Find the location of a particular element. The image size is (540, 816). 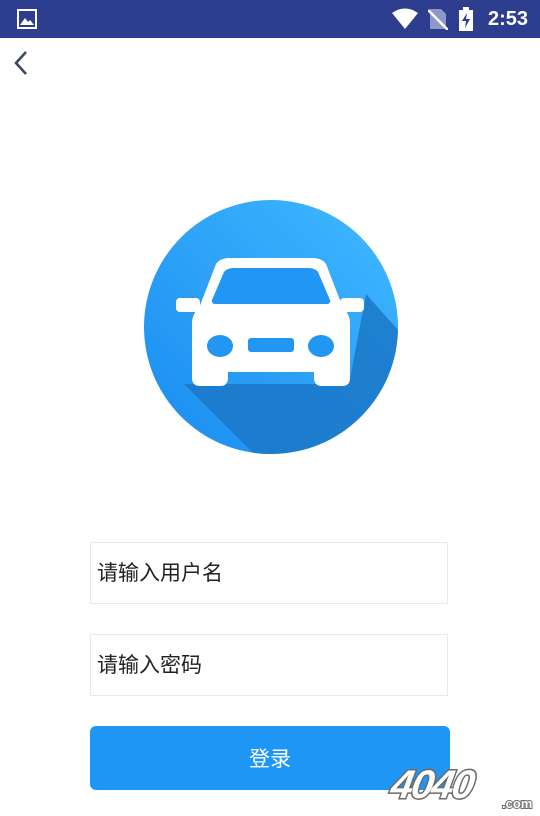

password-field is located at coordinates (269, 665).